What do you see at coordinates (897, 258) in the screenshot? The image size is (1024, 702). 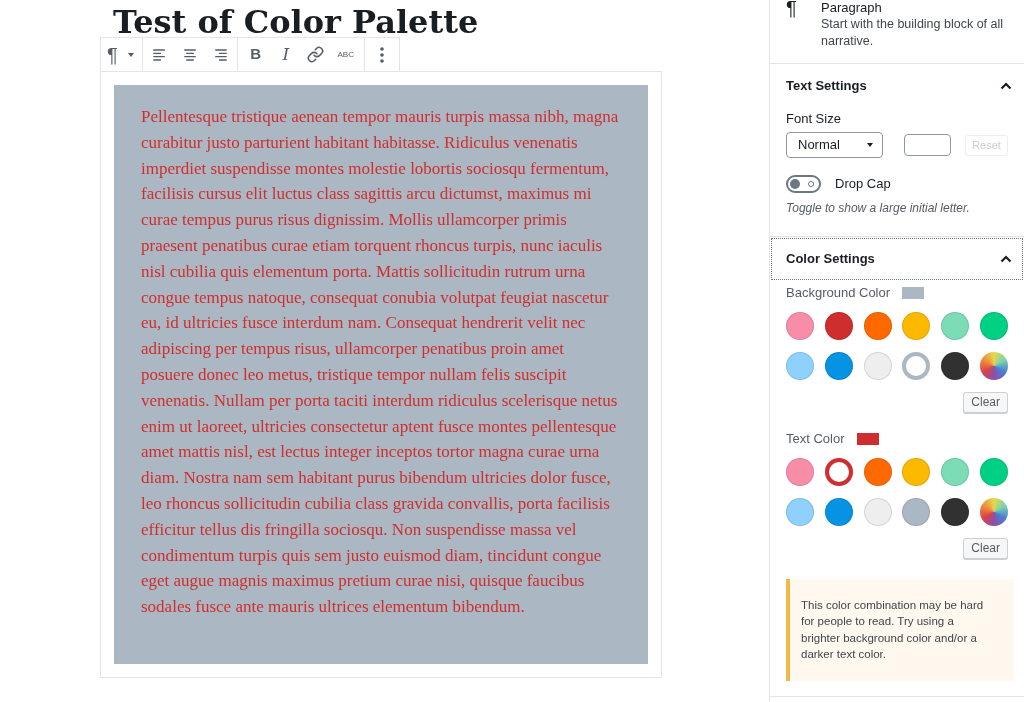 I see `panel-header: Color Settings` at bounding box center [897, 258].